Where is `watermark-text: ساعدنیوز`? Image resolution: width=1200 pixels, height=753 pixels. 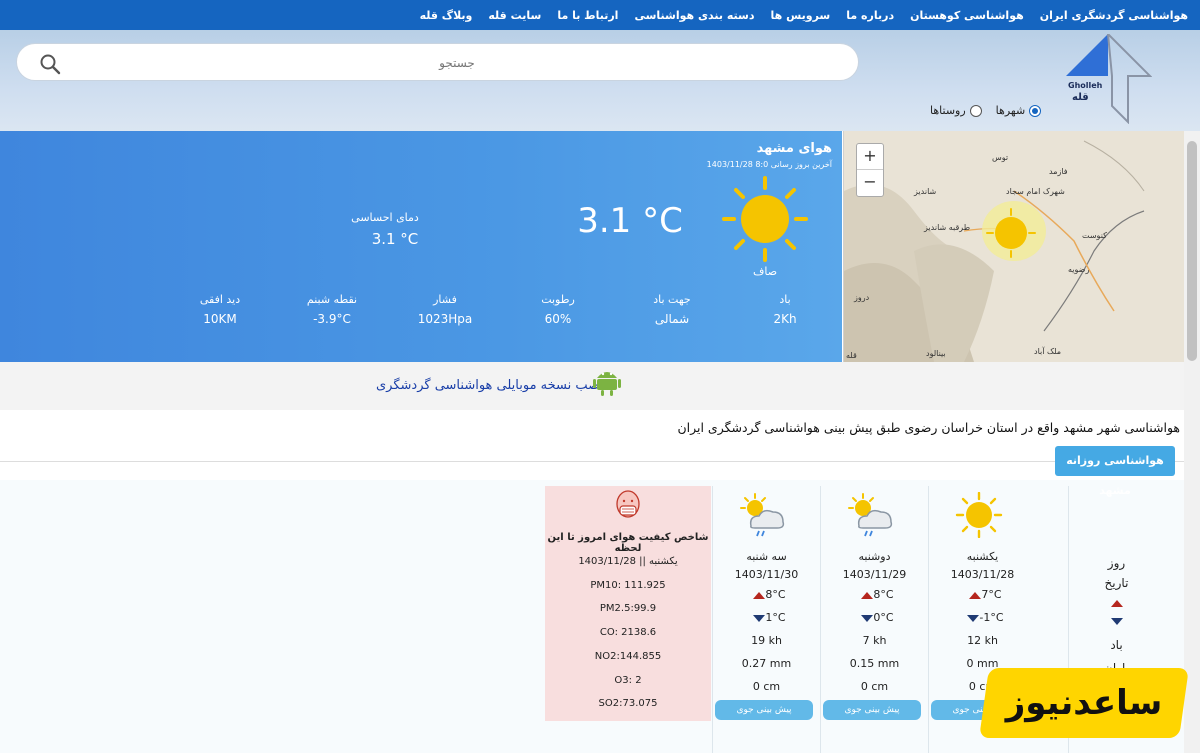
watermark-text: ساعدنیوز is located at coordinates (1084, 703).